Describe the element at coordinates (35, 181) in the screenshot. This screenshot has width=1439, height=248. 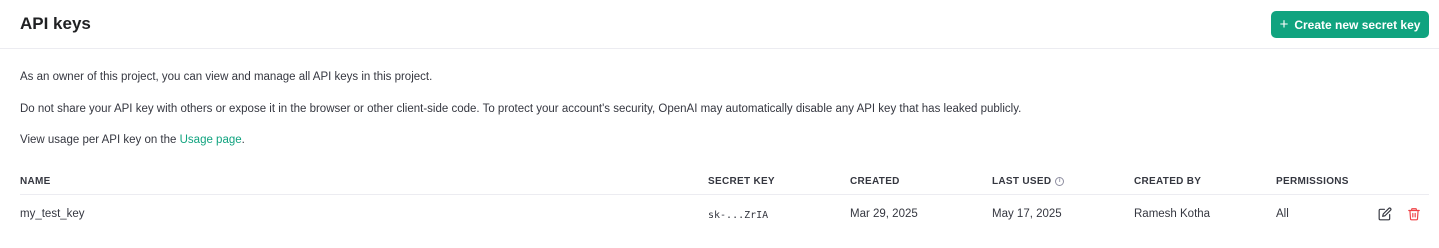
I see `column-header-name: NAME` at that location.